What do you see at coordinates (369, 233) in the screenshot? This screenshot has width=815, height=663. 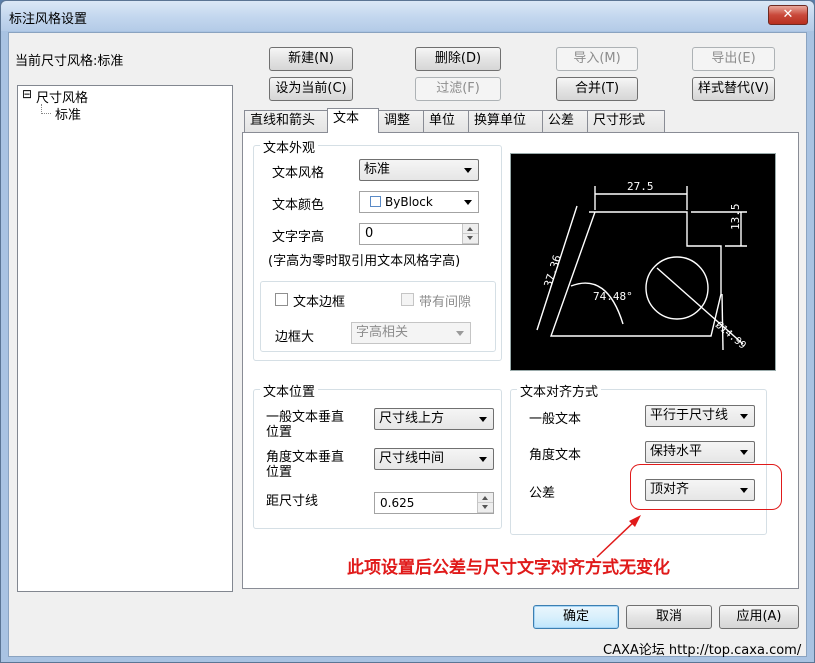 I see `text-height-value: 0` at bounding box center [369, 233].